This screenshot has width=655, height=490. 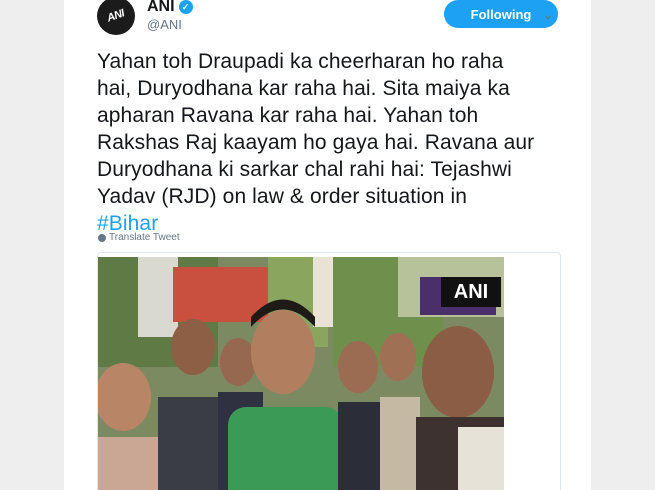 What do you see at coordinates (161, 8) in the screenshot?
I see `account-name: ANI` at bounding box center [161, 8].